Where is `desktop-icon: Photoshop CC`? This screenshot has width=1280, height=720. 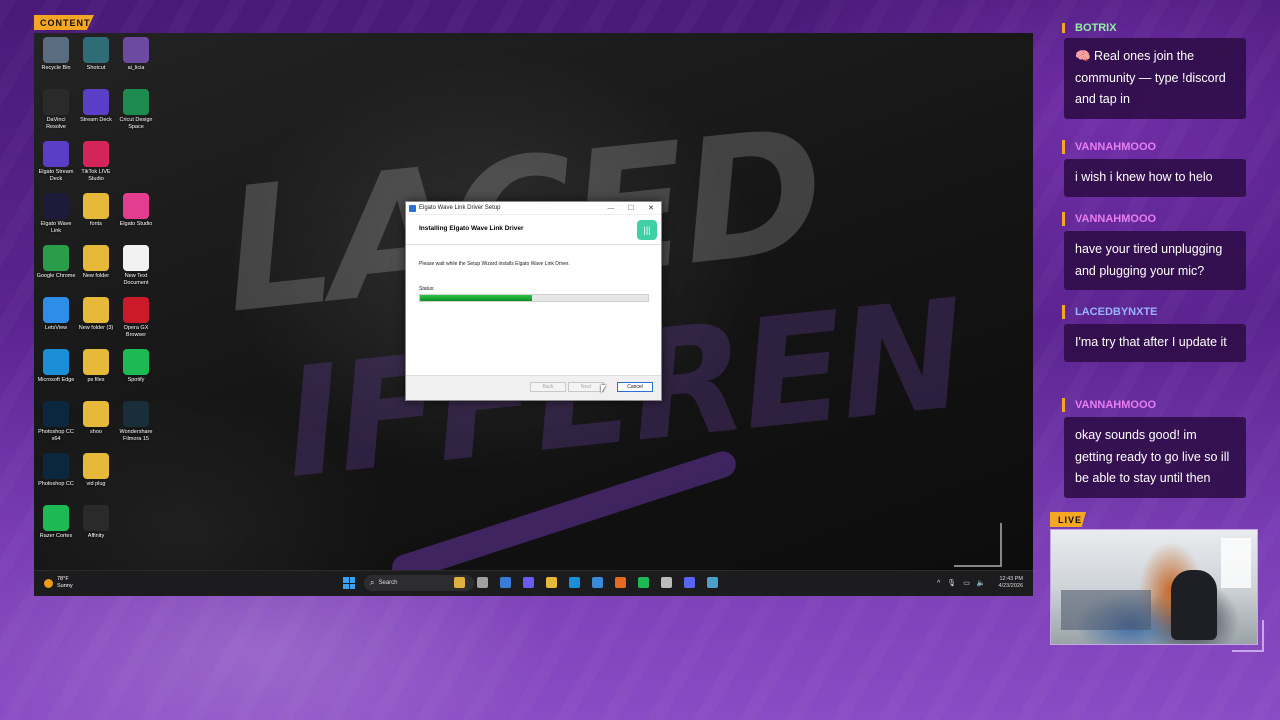 desktop-icon: Photoshop CC is located at coordinates (56, 470).